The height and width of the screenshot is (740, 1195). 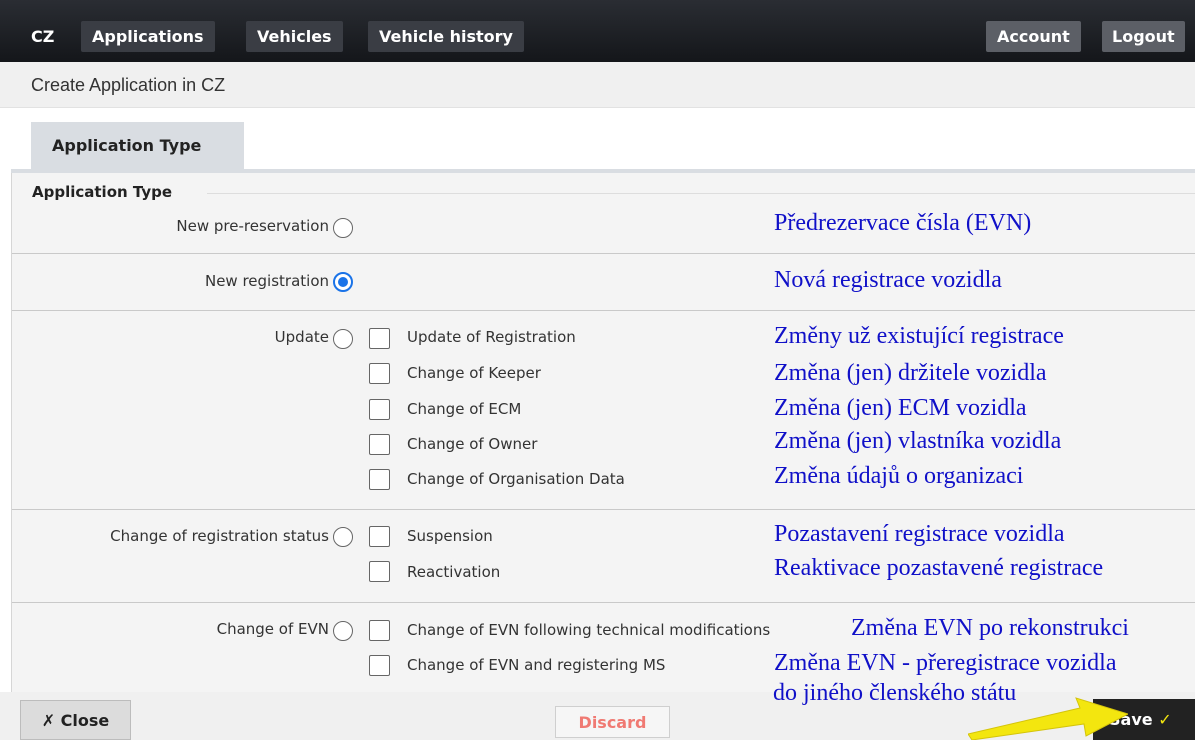 What do you see at coordinates (474, 373) in the screenshot?
I see `change-of-keeper-label: Change of Keeper` at bounding box center [474, 373].